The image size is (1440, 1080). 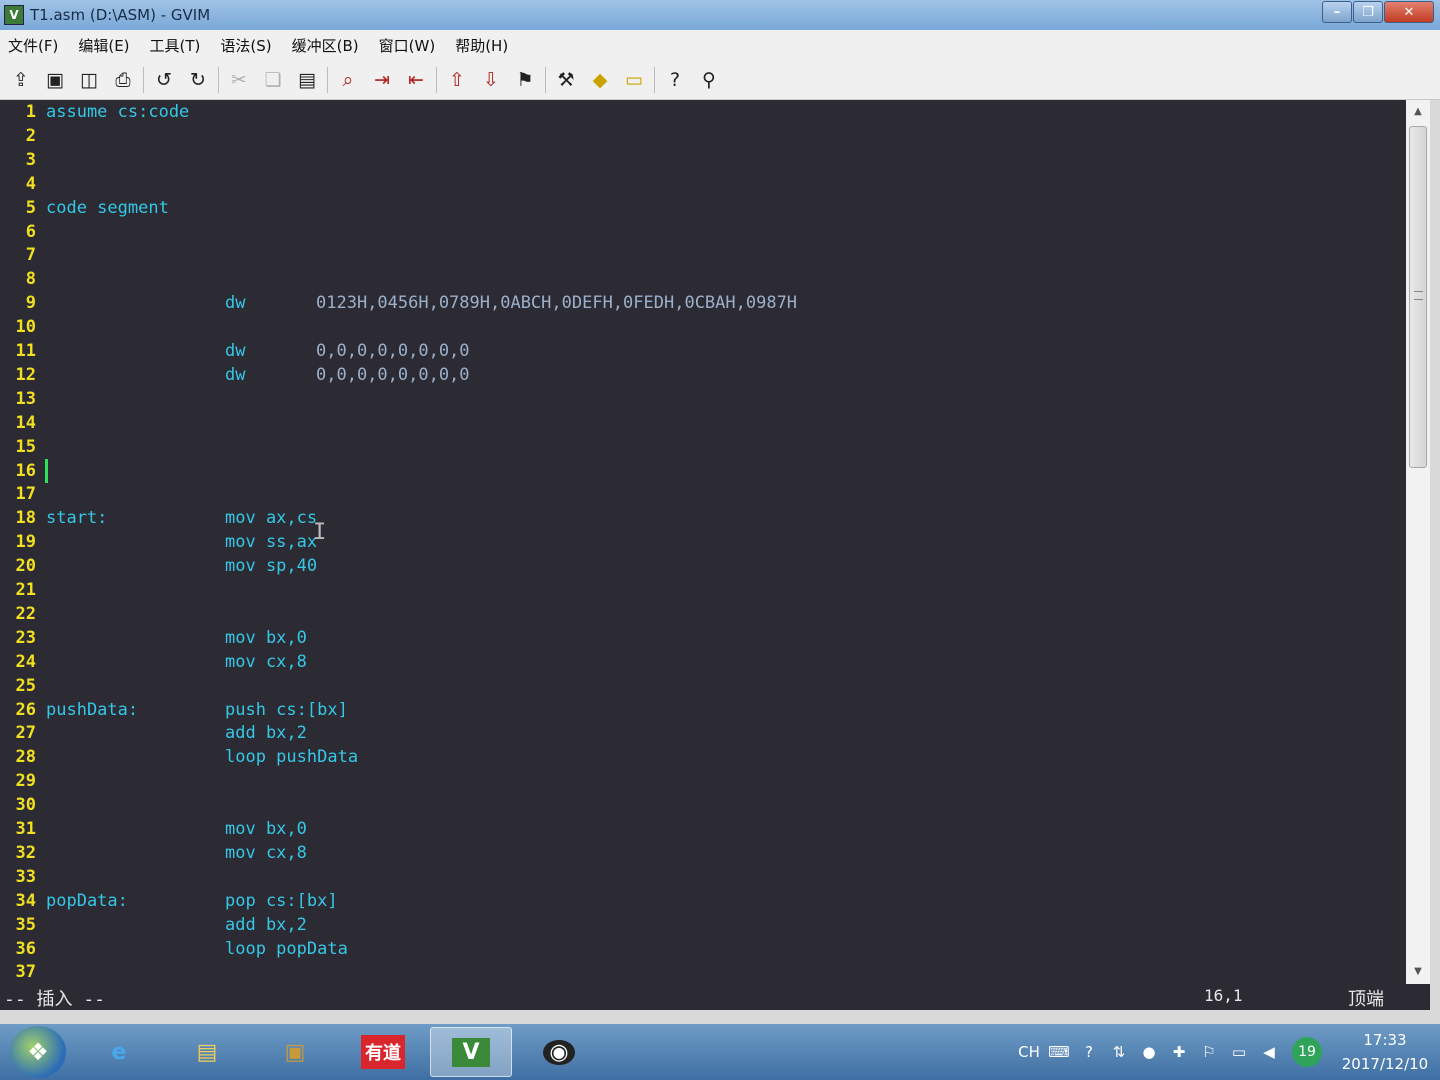 I want to click on code-line: 34 popData: pop cs:[bx], so click(x=703, y=901).